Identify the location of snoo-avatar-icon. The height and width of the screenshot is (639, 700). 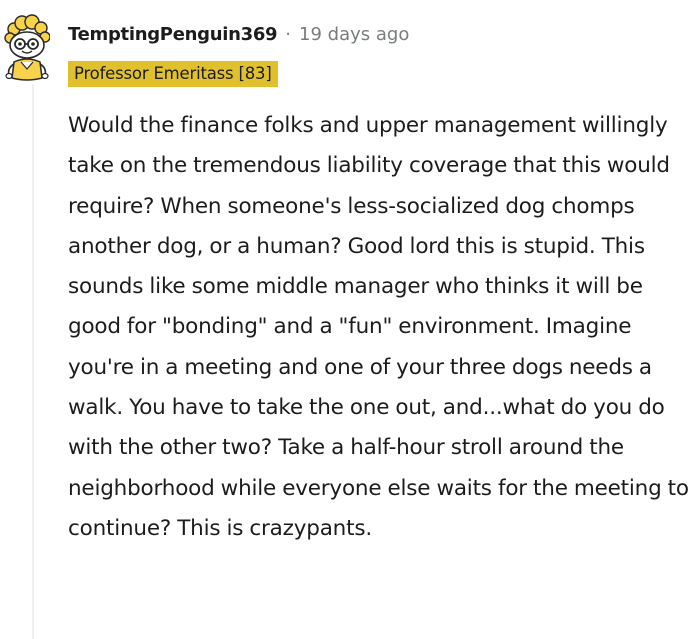
(27, 47).